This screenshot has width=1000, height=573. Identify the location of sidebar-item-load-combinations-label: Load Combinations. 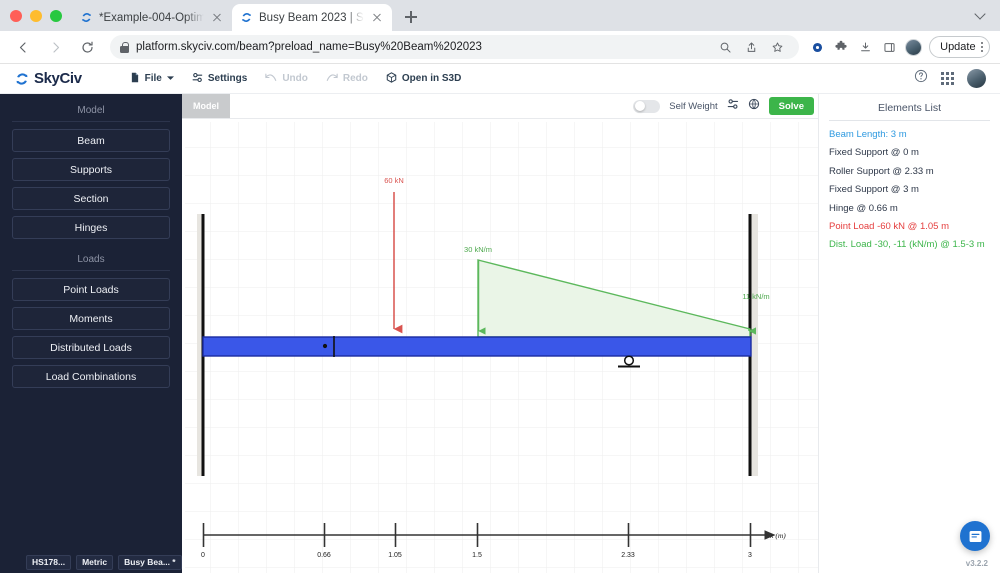
(91, 376).